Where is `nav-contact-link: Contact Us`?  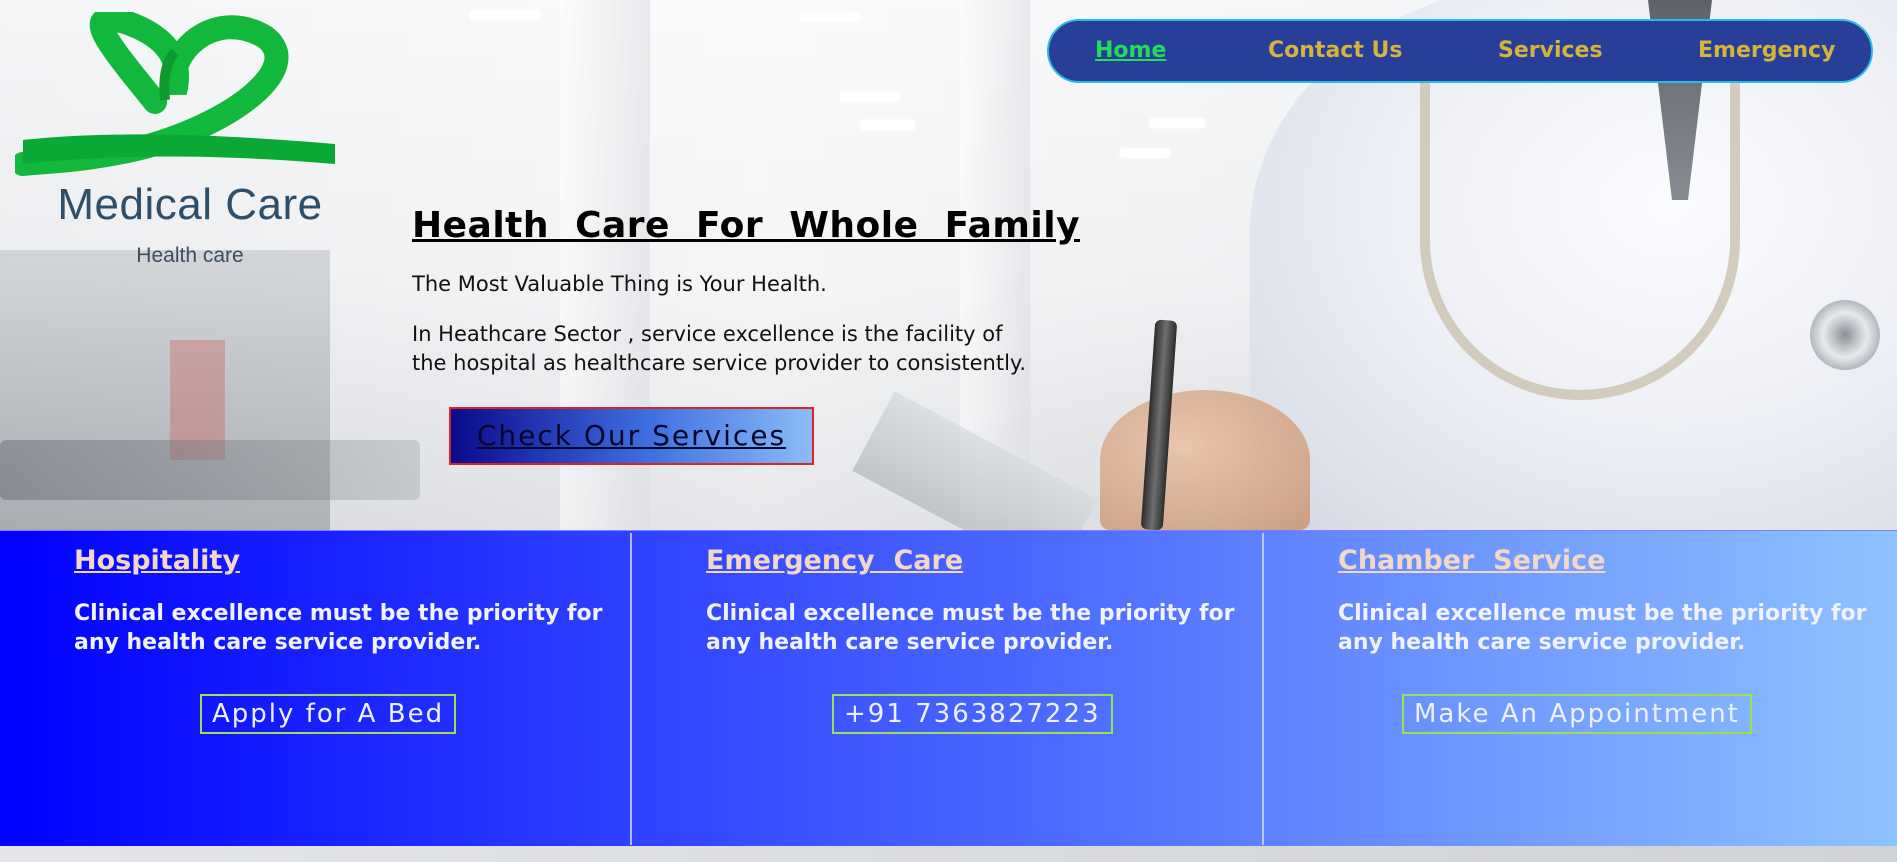
nav-contact-link: Contact Us is located at coordinates (1335, 50).